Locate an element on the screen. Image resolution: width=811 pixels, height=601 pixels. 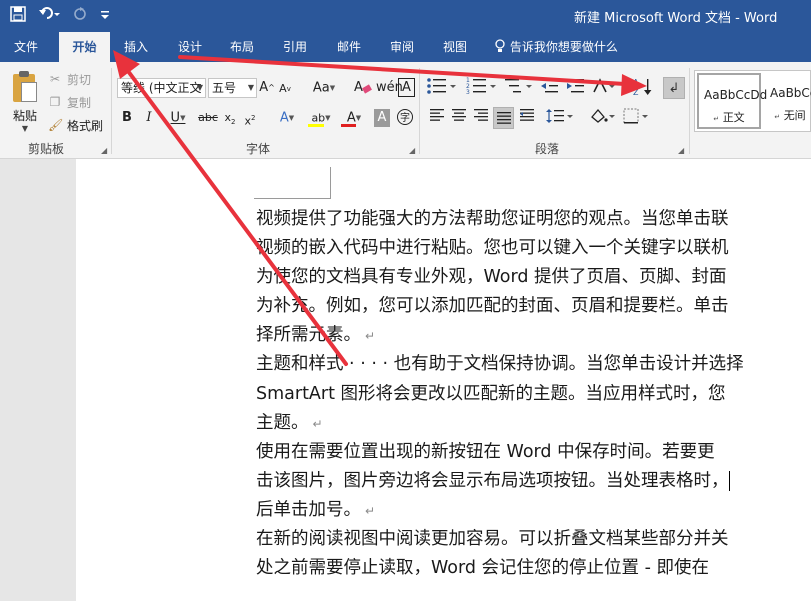
format-painter-label: 格式刷 is located at coordinates (85, 125).